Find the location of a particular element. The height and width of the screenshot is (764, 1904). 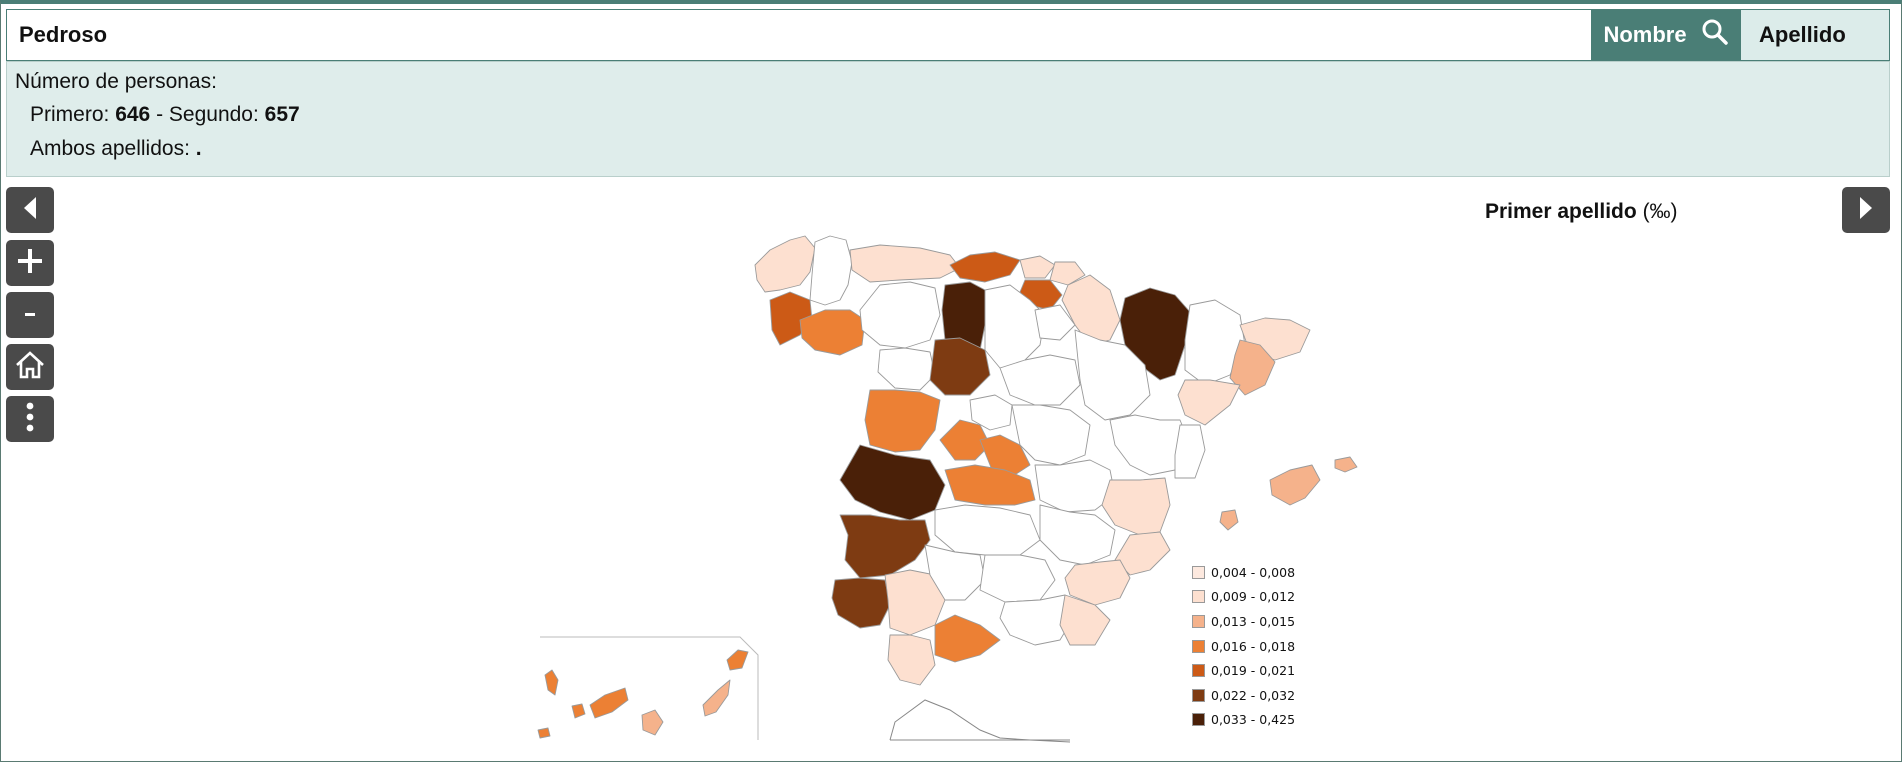

region-tarragona is located at coordinates (1209, 402).